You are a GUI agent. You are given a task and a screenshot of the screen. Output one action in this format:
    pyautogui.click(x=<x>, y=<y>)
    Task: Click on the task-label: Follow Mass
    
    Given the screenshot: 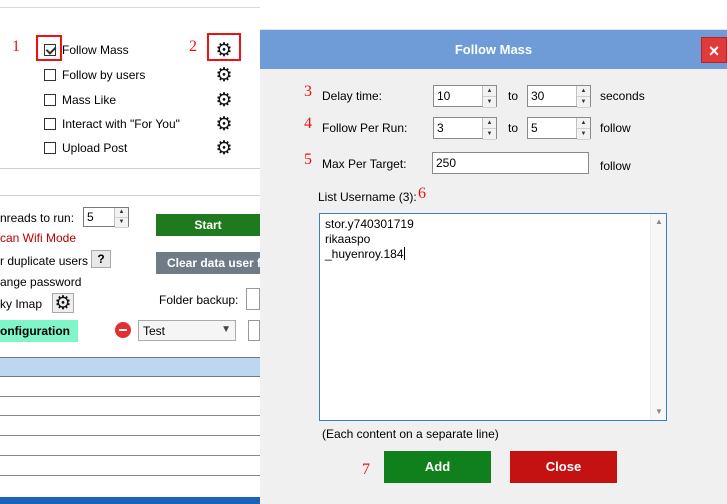 What is the action you would take?
    pyautogui.click(x=95, y=50)
    